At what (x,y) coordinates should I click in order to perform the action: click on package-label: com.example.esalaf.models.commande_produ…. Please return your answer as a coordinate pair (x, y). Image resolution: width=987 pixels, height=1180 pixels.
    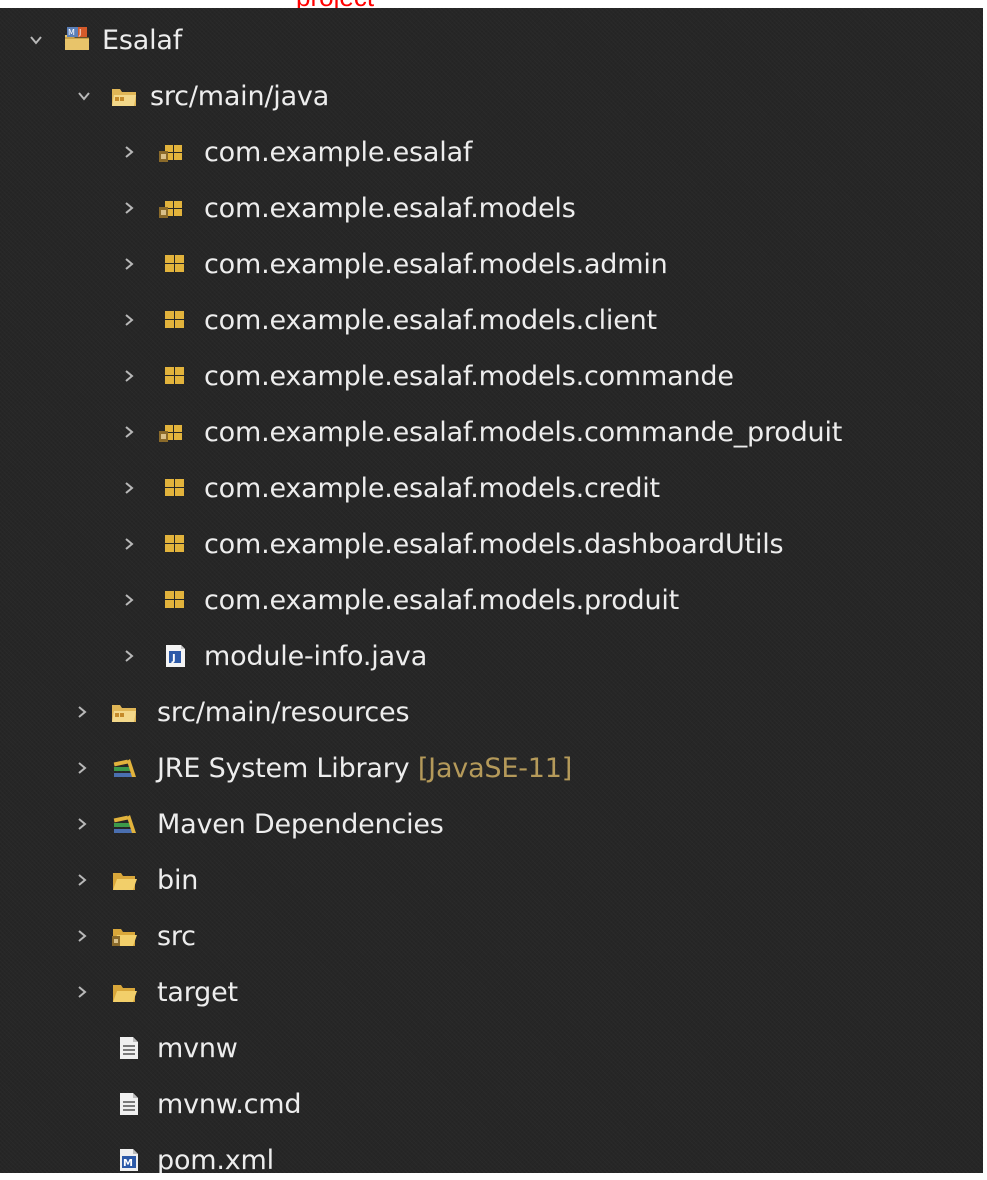
    Looking at the image, I should click on (523, 432).